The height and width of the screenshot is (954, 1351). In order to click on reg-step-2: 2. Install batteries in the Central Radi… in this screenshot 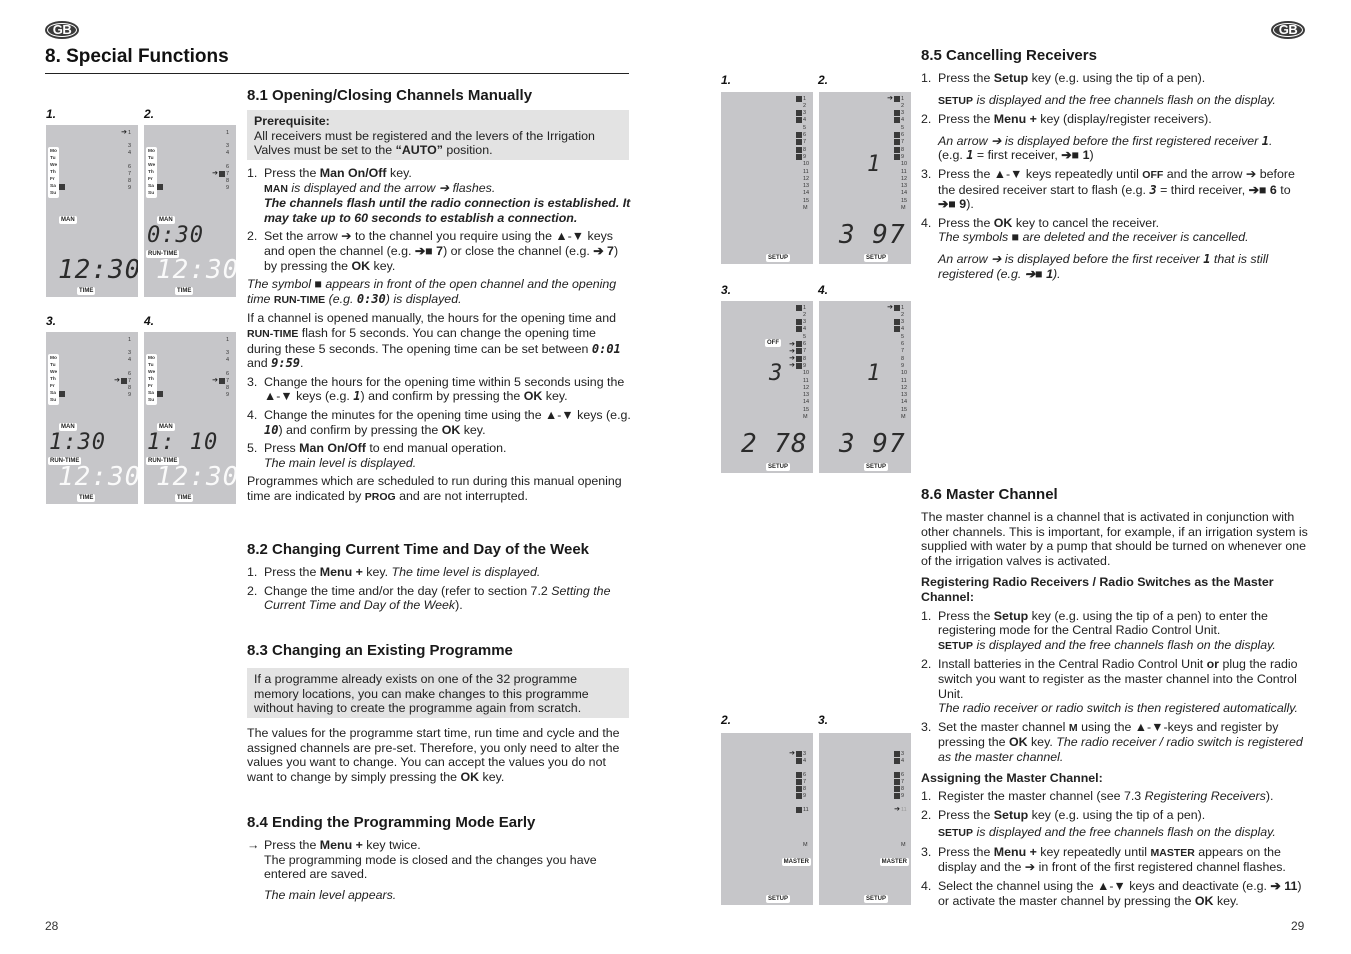, I will do `click(1109, 686)`.